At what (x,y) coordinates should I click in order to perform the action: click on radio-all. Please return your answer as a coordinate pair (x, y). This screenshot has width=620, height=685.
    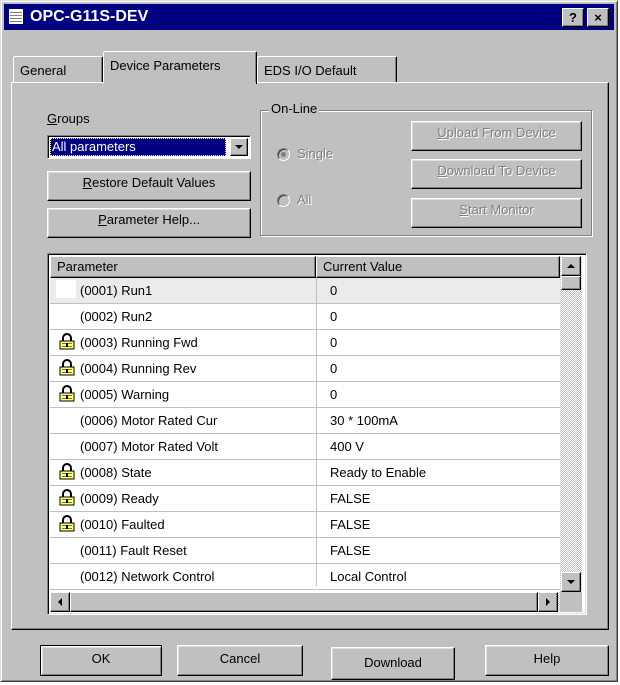
    Looking at the image, I should click on (283, 200).